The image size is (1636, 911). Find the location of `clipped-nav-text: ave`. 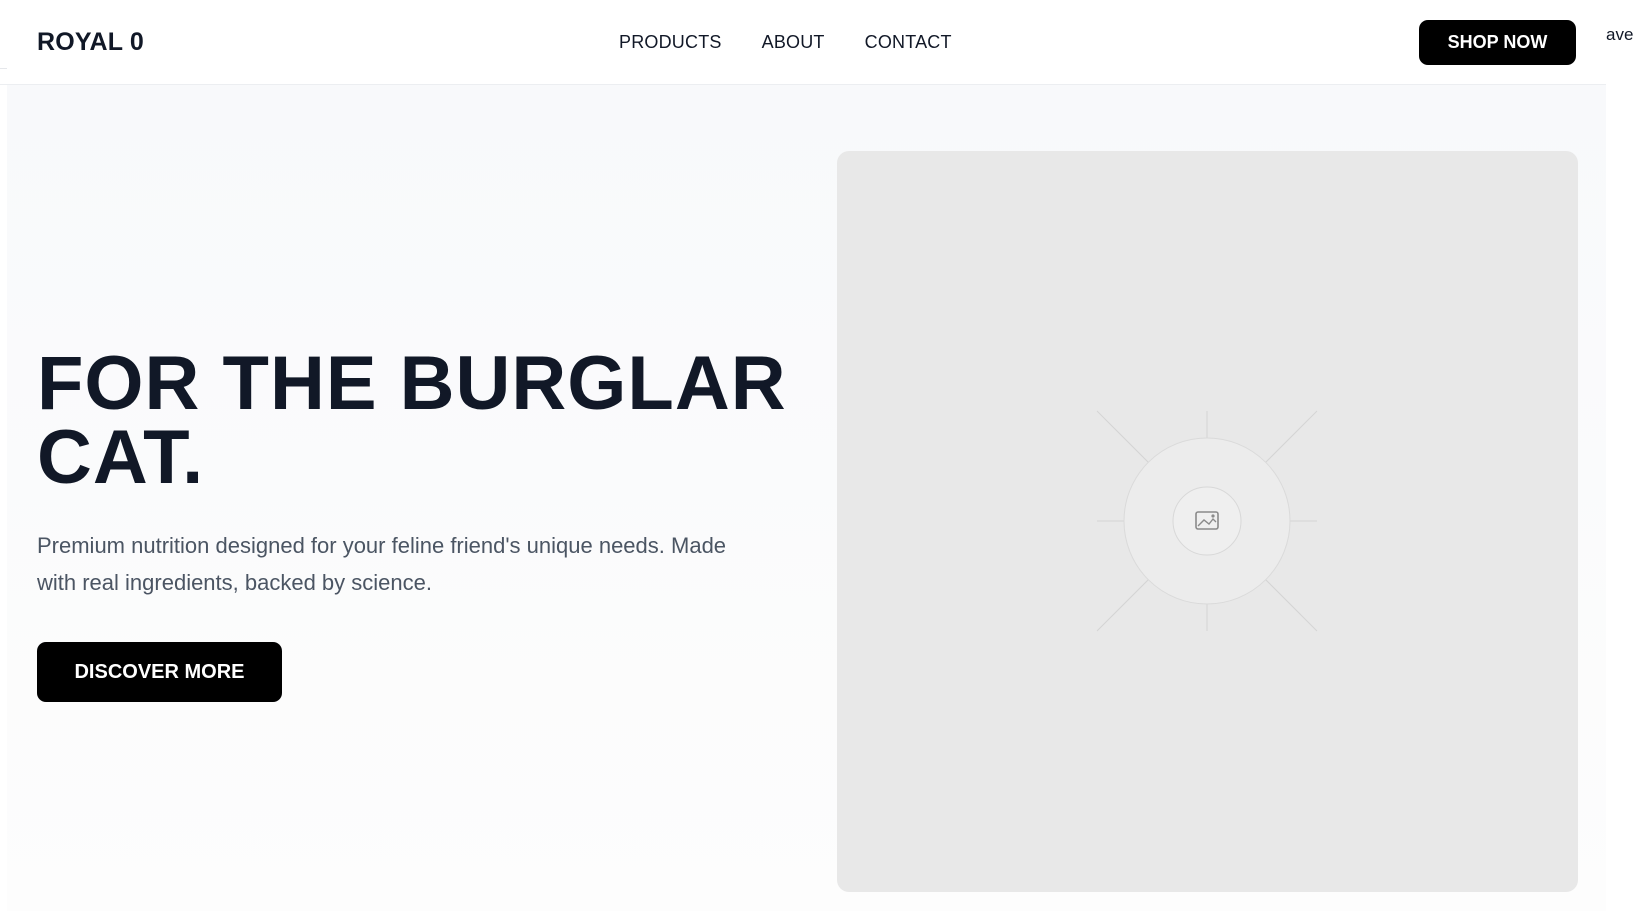

clipped-nav-text: ave is located at coordinates (1620, 34).